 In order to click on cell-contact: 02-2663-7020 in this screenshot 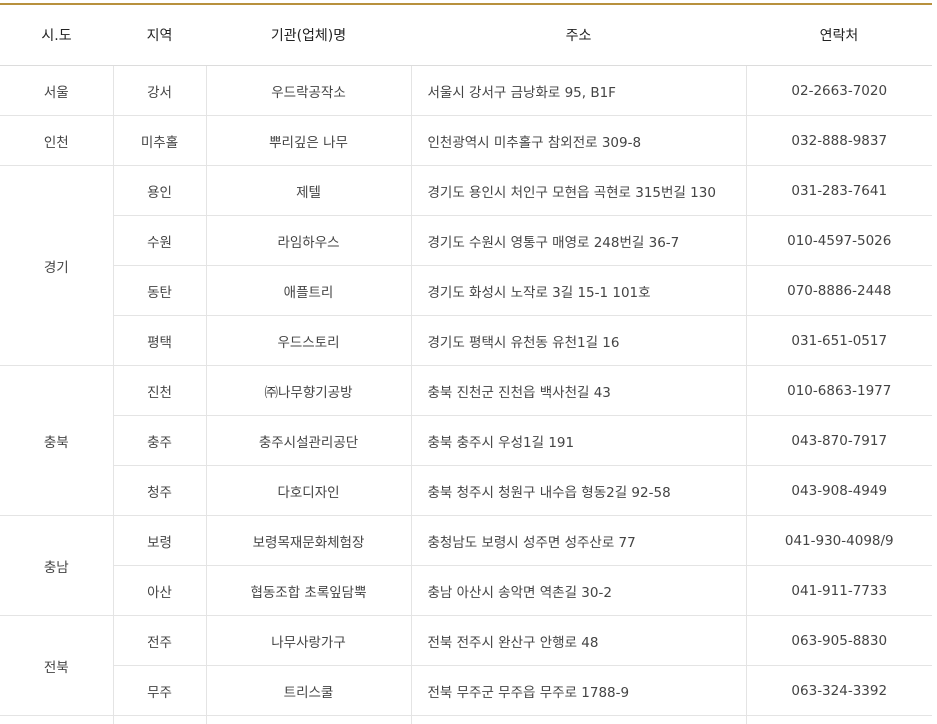, I will do `click(839, 90)`.